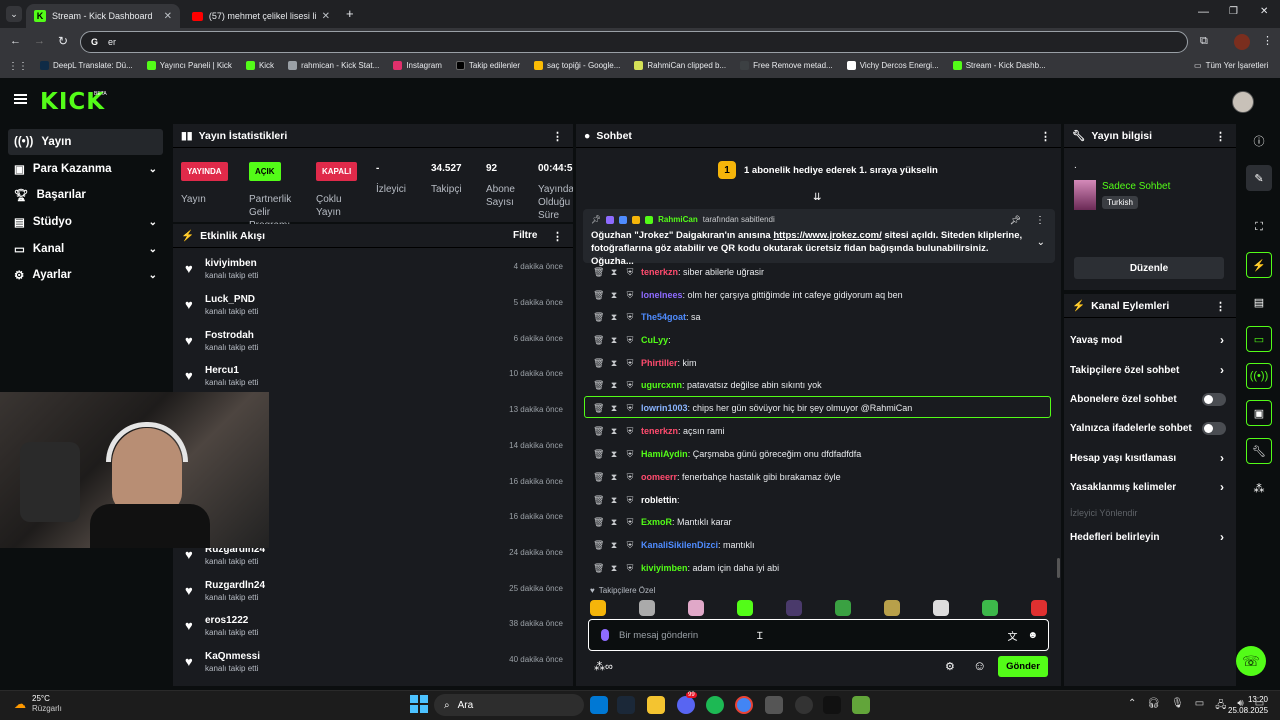 The width and height of the screenshot is (1280, 720). Describe the element at coordinates (664, 454) in the screenshot. I see `chat-username: HamiAydin` at that location.